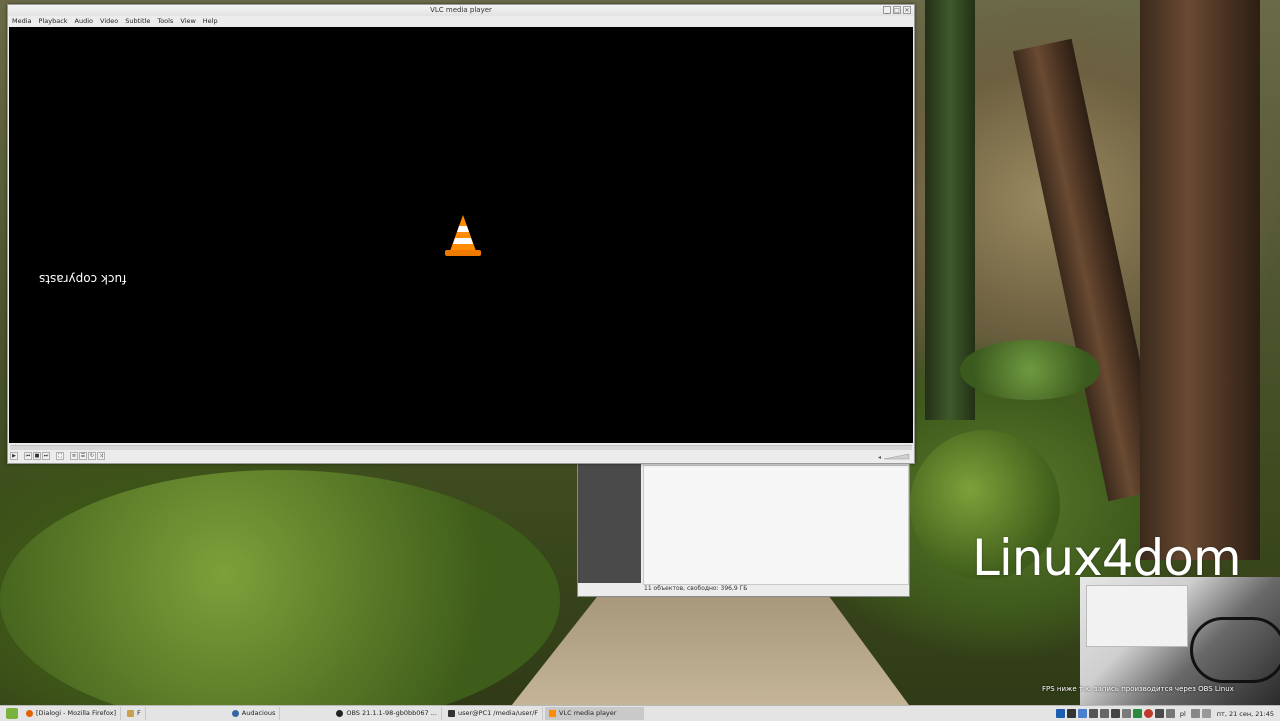  Describe the element at coordinates (696, 588) in the screenshot. I see `file-manager-status: 11 объектов, свободно: 396,9 ГБ` at that location.